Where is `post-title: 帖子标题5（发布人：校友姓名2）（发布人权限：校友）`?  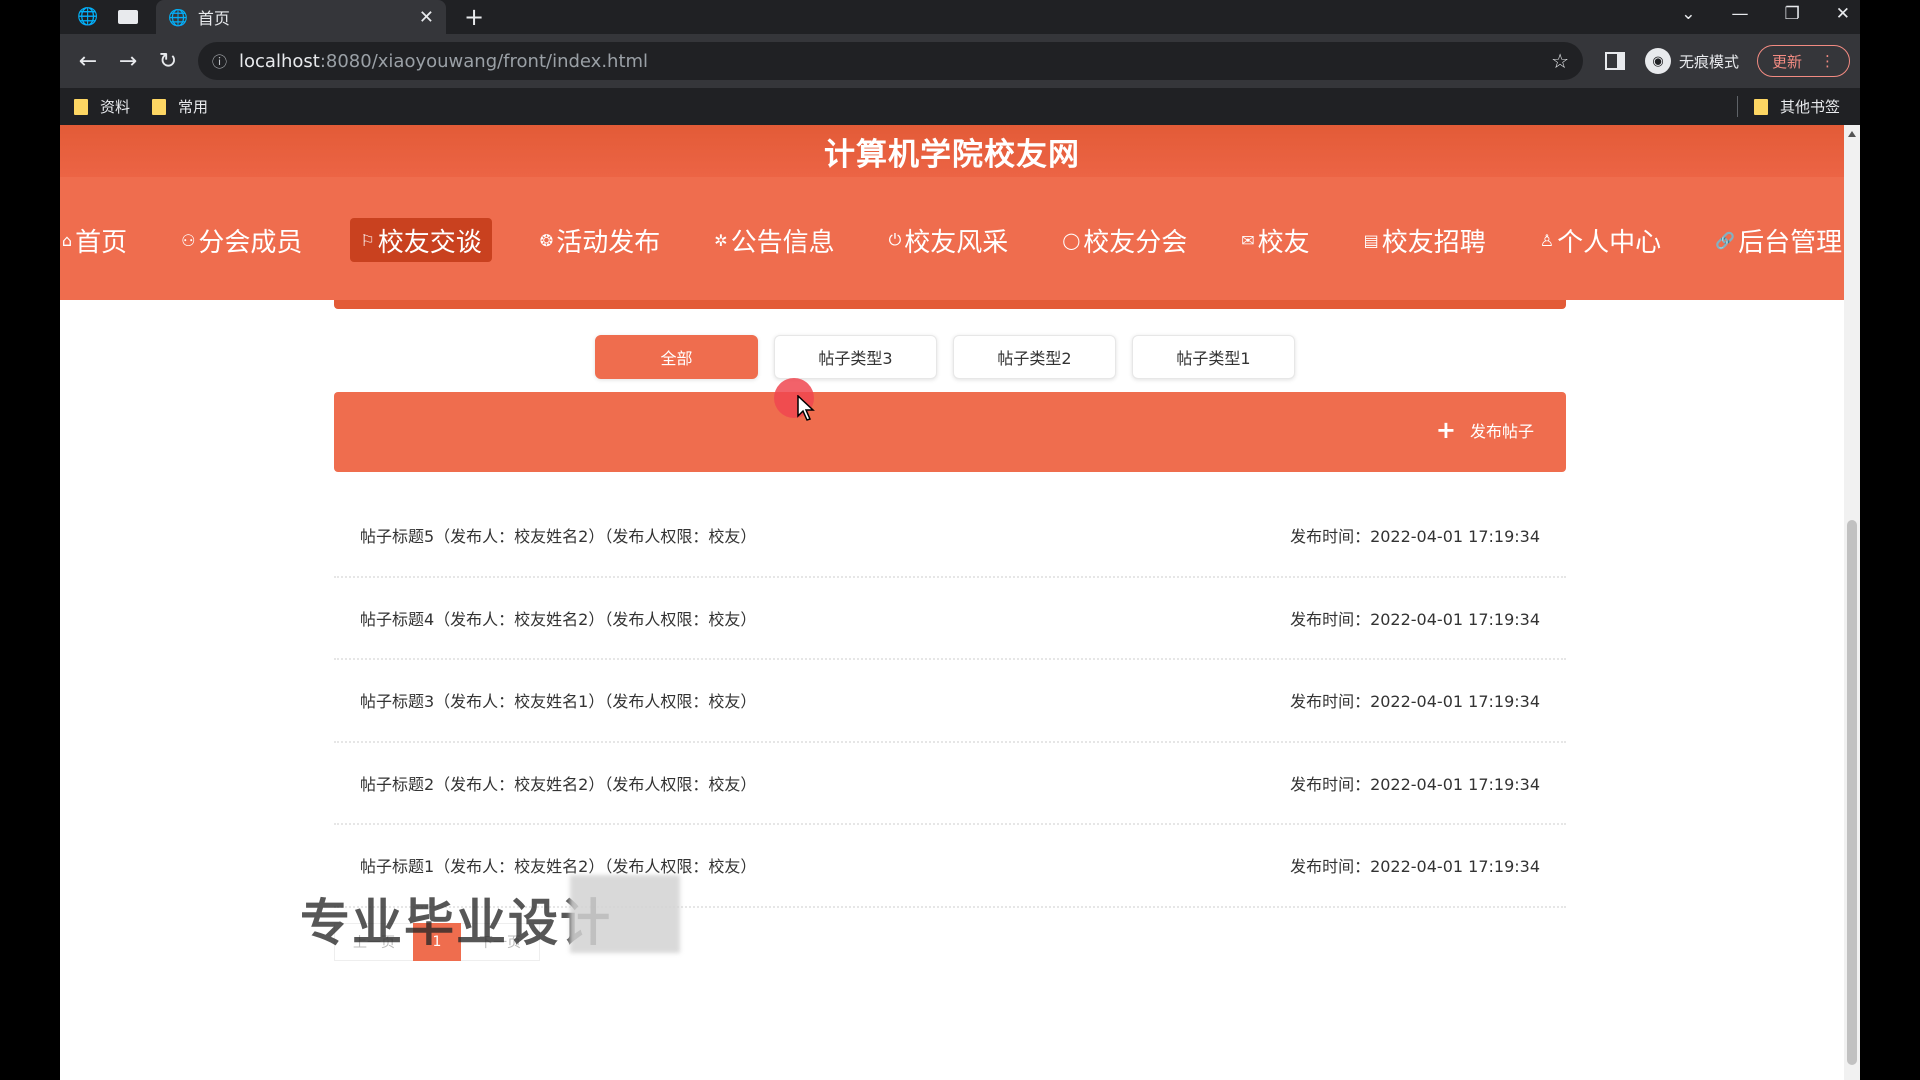
post-title: 帖子标题5（发布人：校友姓名2）（发布人权限：校友） is located at coordinates (825, 535).